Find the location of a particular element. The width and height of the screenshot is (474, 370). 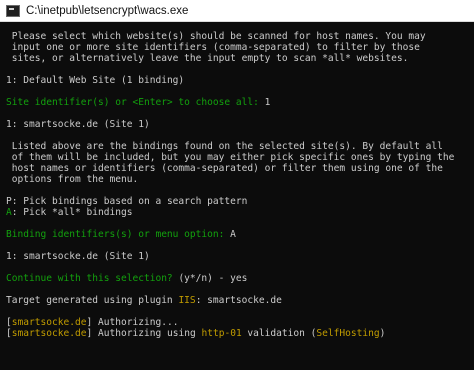

target-prefix: Target generated using plugin is located at coordinates (92, 300).